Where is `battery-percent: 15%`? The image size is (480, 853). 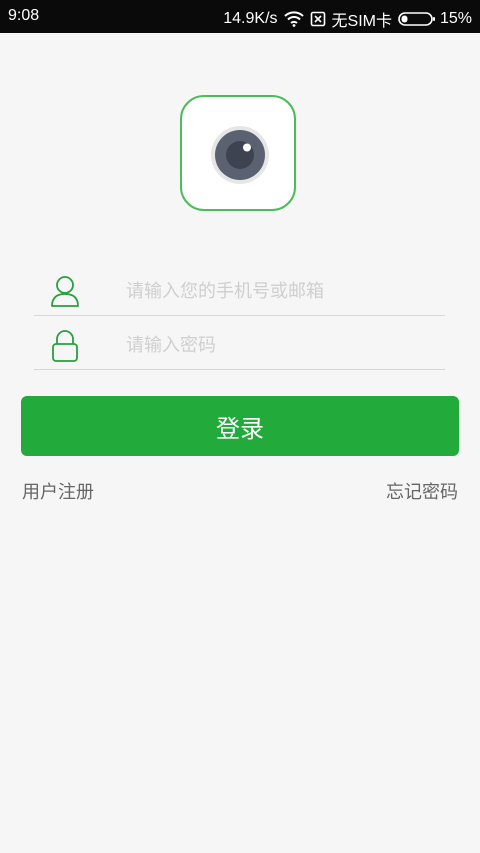 battery-percent: 15% is located at coordinates (455, 18).